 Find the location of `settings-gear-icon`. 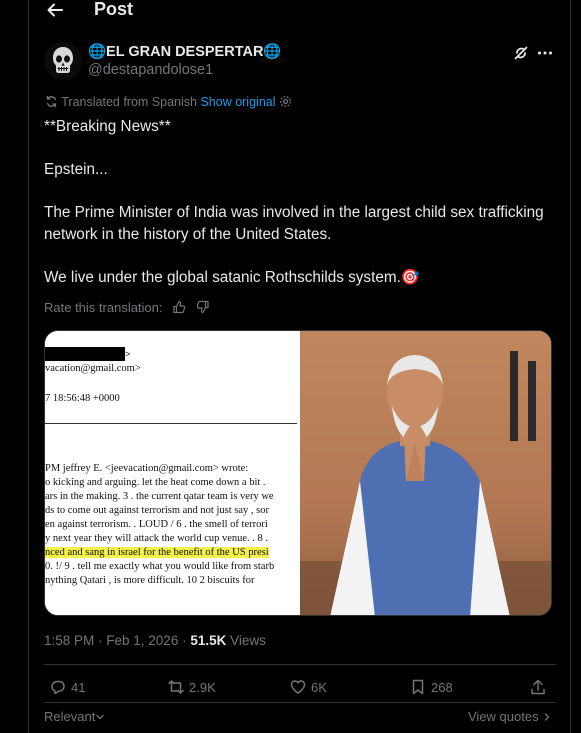

settings-gear-icon is located at coordinates (285, 101).